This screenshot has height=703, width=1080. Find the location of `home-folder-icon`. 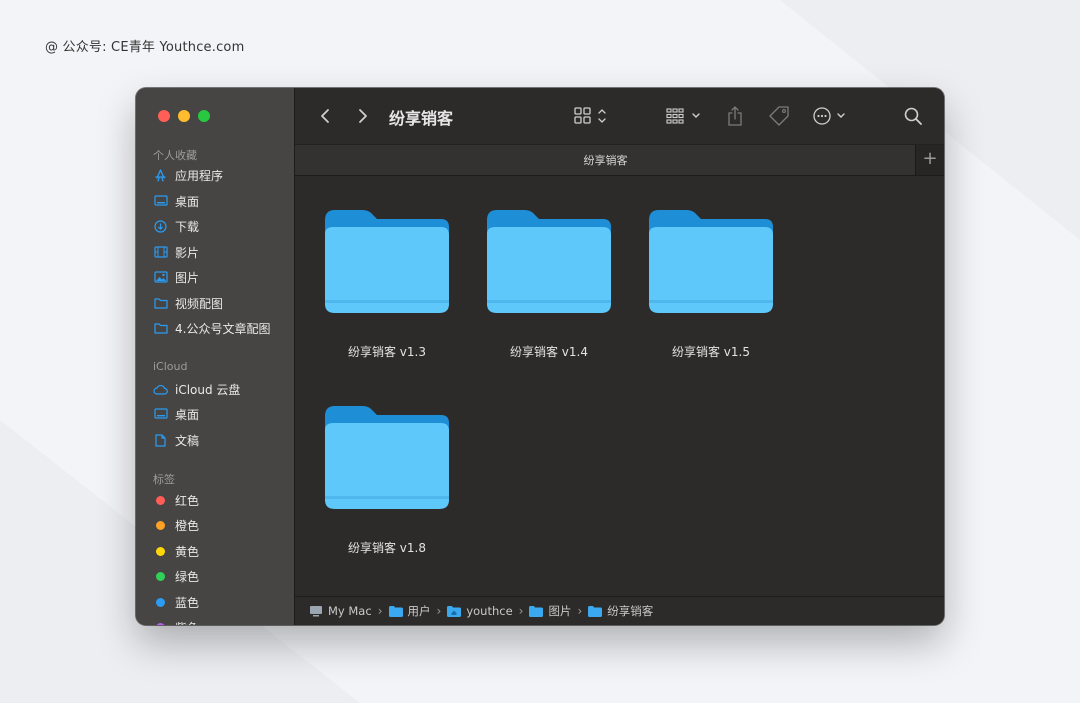

home-folder-icon is located at coordinates (454, 611).